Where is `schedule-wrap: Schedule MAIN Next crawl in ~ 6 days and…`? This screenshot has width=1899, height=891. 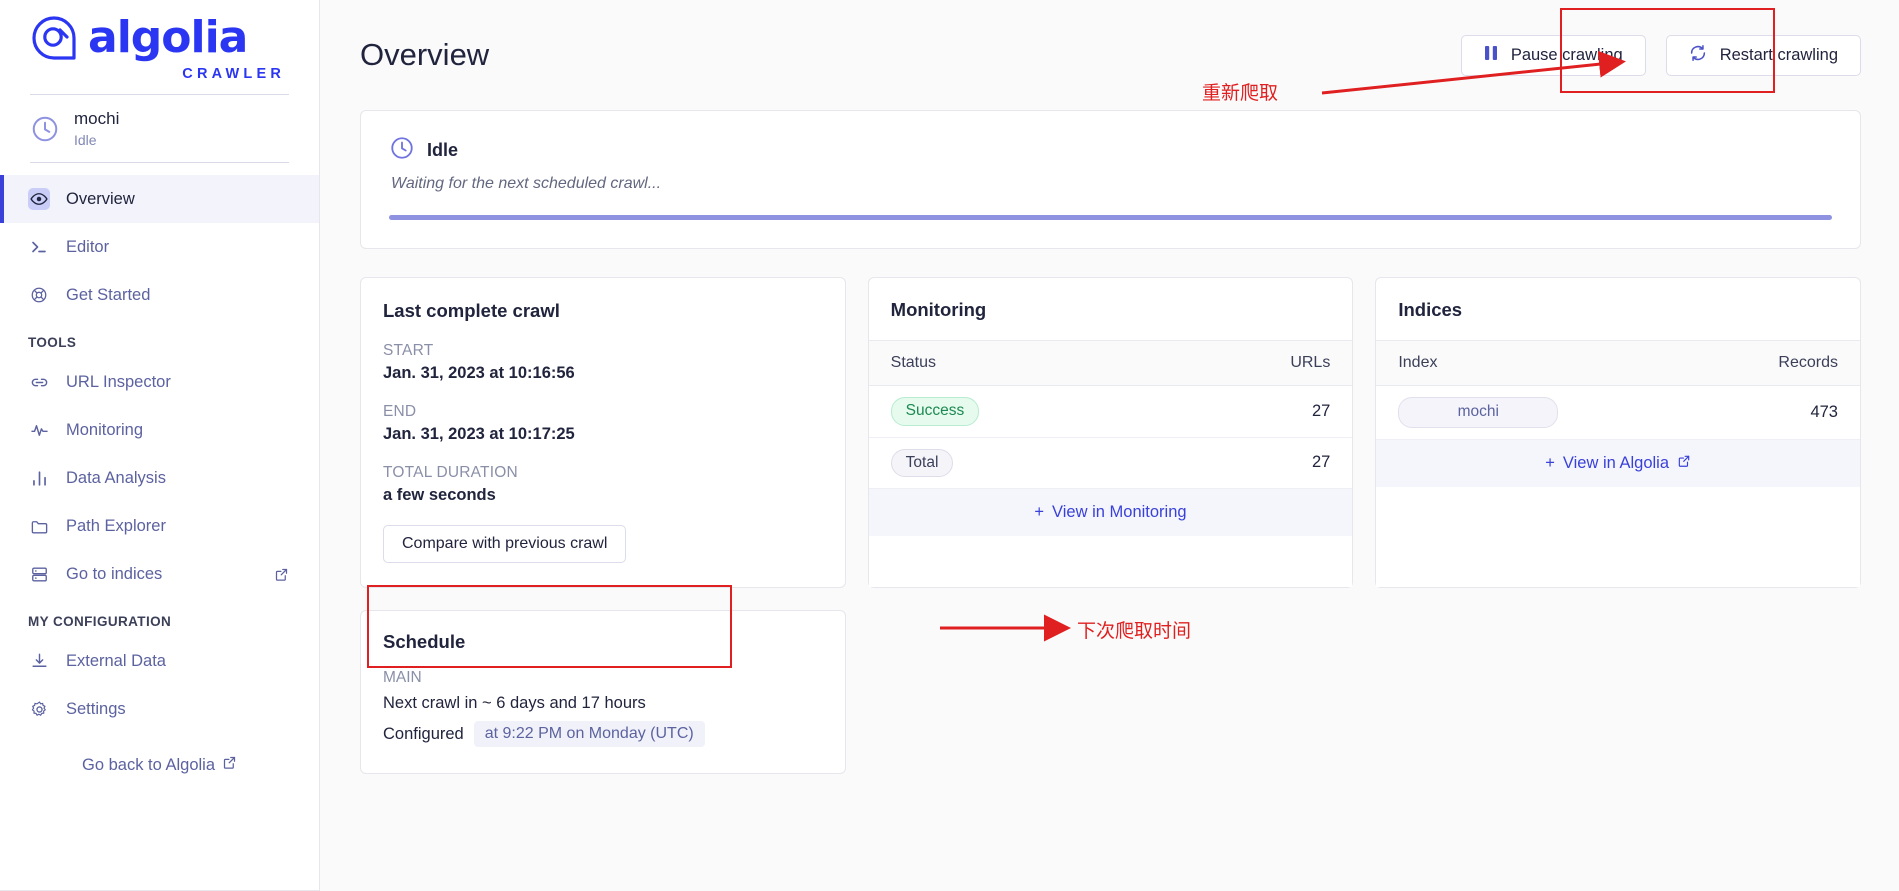 schedule-wrap: Schedule MAIN Next crawl in ~ 6 days and… is located at coordinates (603, 692).